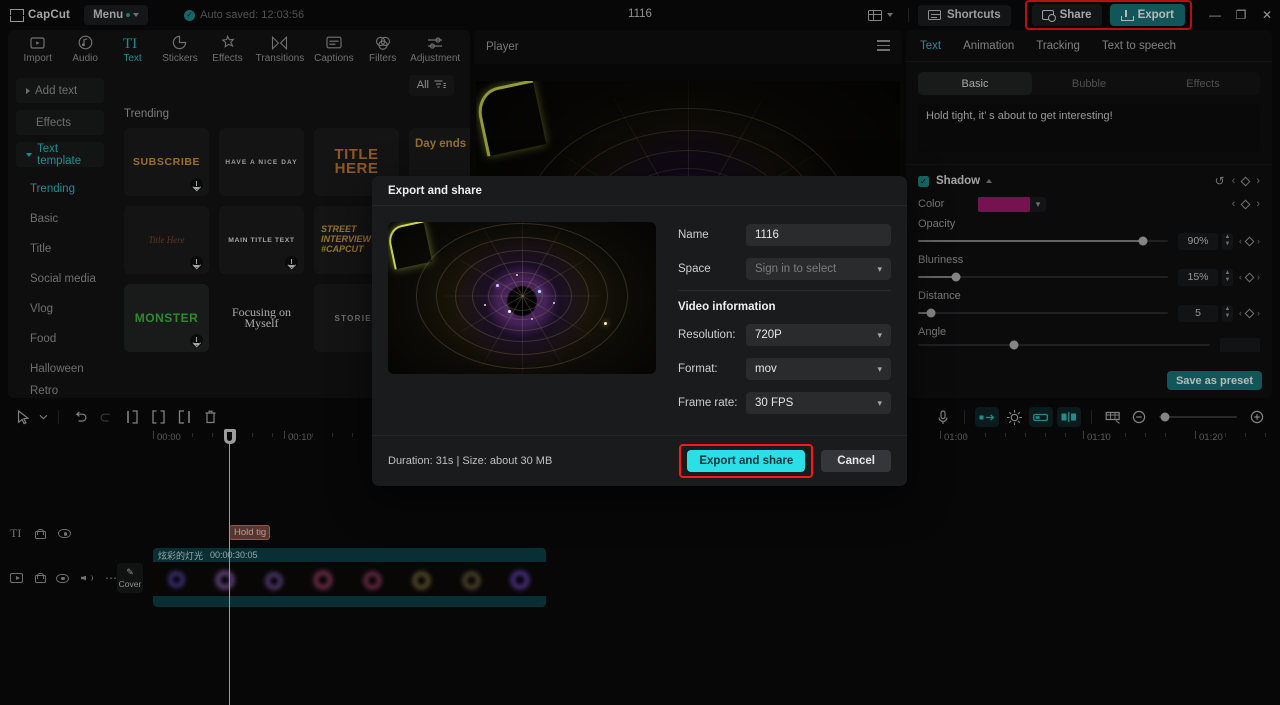 This screenshot has height=705, width=1280. Describe the element at coordinates (766, 369) in the screenshot. I see `format-value: mov` at that location.